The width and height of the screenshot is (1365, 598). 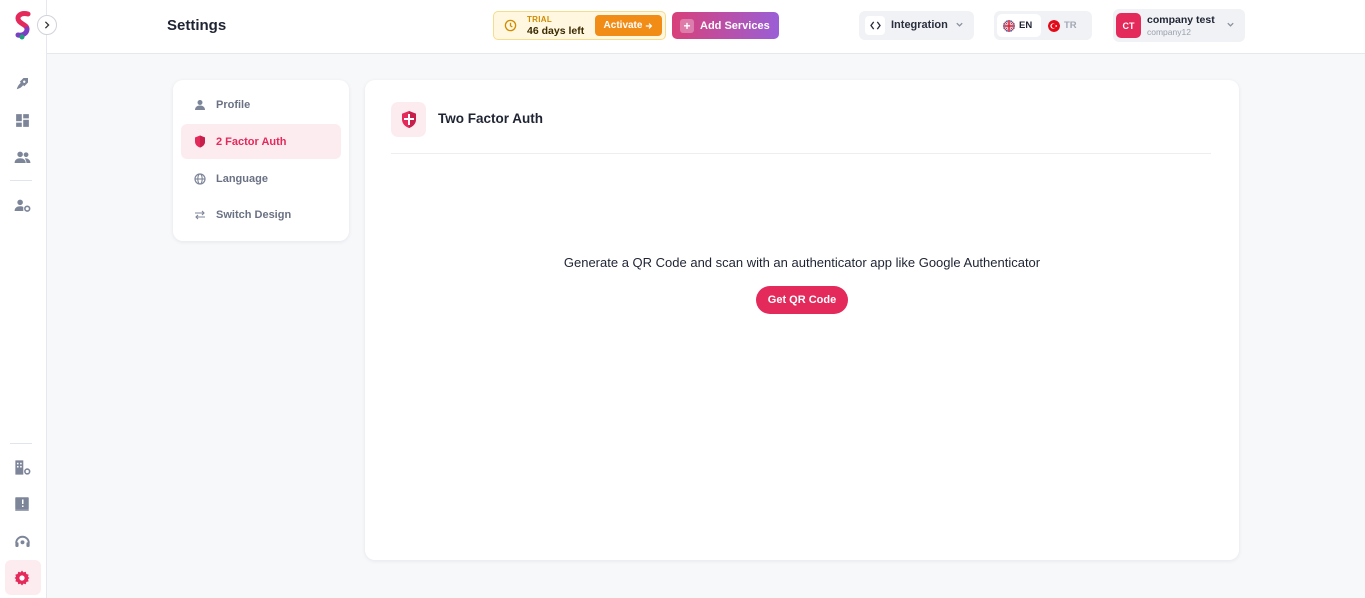 I want to click on turkey-flag-icon, so click(x=1054, y=25).